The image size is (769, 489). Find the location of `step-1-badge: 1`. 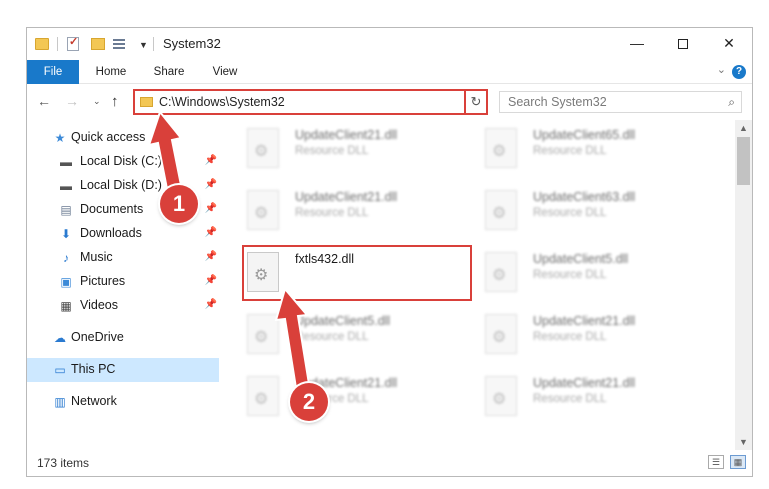

step-1-badge: 1 is located at coordinates (179, 204).